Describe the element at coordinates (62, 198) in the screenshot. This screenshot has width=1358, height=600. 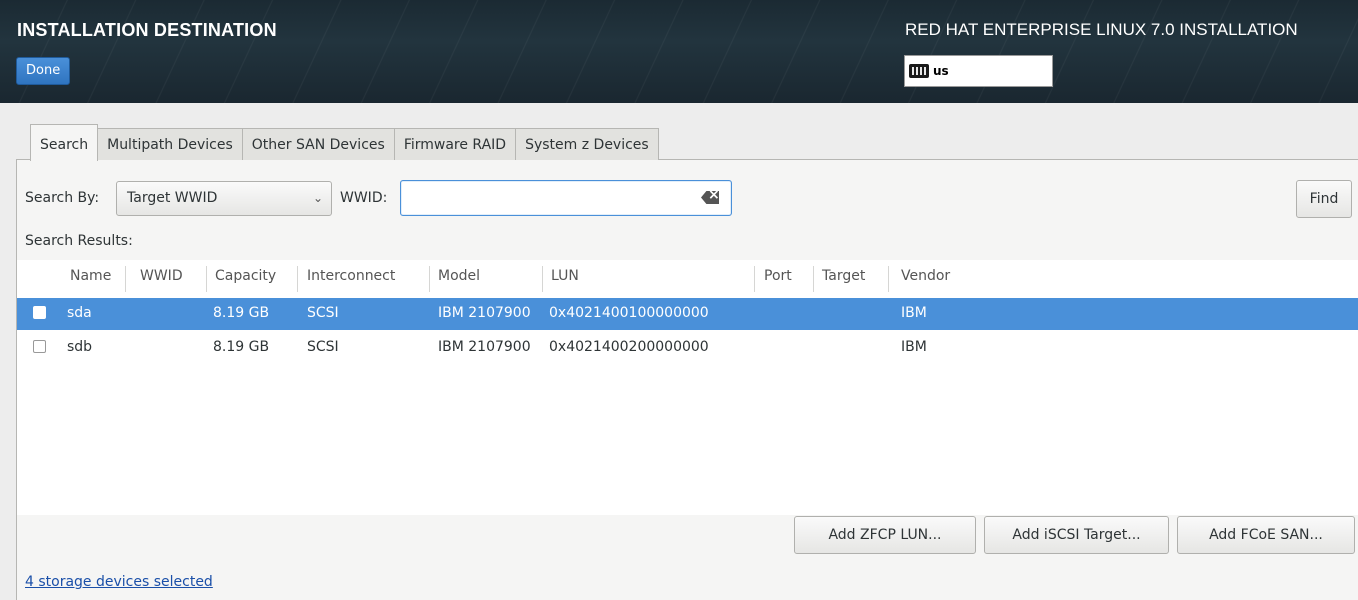
I see `search-by-label: Search By:` at that location.